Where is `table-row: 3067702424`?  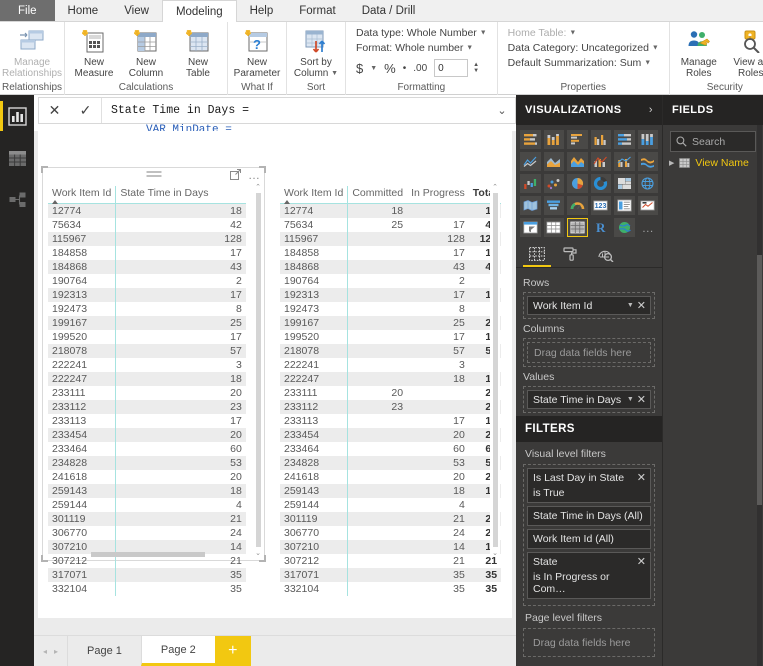 table-row: 3067702424 is located at coordinates (390, 533).